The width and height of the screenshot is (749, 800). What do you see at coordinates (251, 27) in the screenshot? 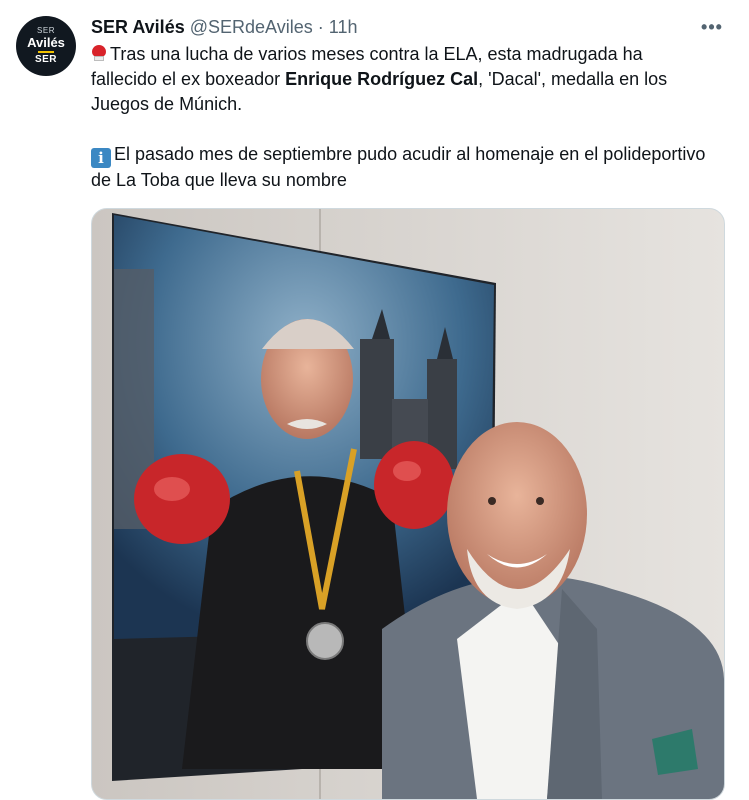
I see `user-handle: @SERdeAviles` at bounding box center [251, 27].